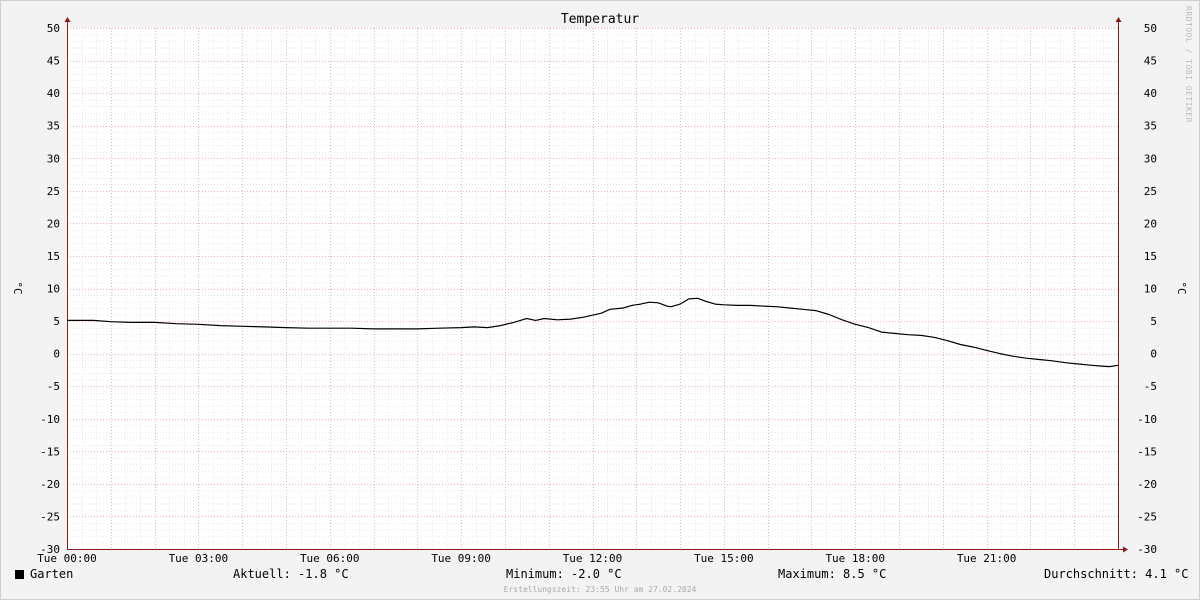 The image size is (1200, 600). I want to click on y-ticks-left: -30-25-20-15-10-505101520253035404550, so click(50, 289).